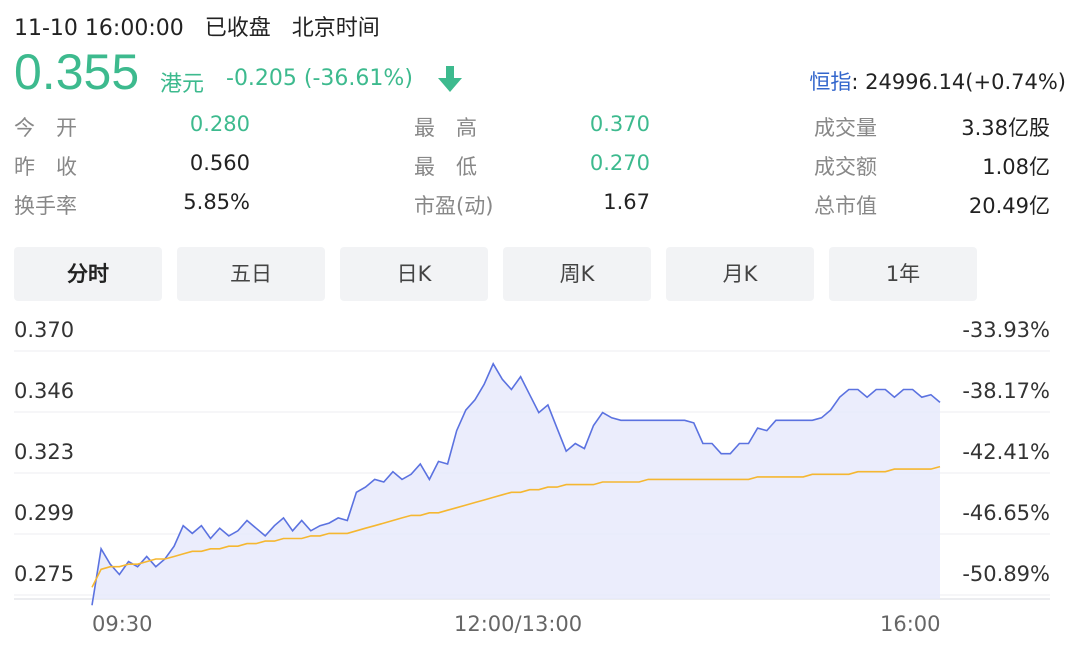 Image resolution: width=1080 pixels, height=648 pixels. What do you see at coordinates (182, 84) in the screenshot?
I see `currency-label: 港元` at bounding box center [182, 84].